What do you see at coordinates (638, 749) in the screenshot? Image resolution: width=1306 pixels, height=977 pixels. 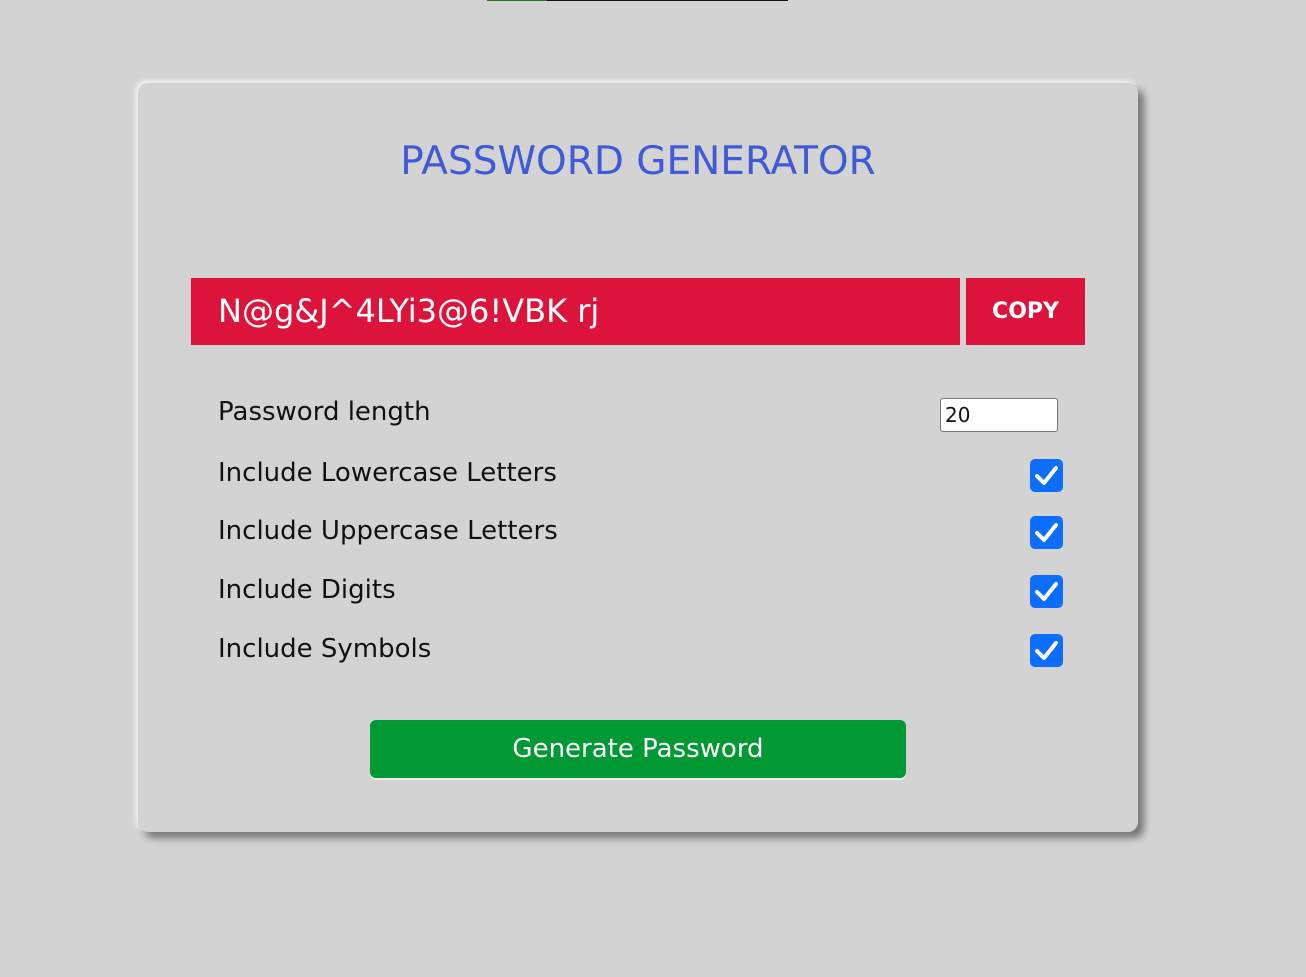 I see `generate-password-button: Generate Password` at bounding box center [638, 749].